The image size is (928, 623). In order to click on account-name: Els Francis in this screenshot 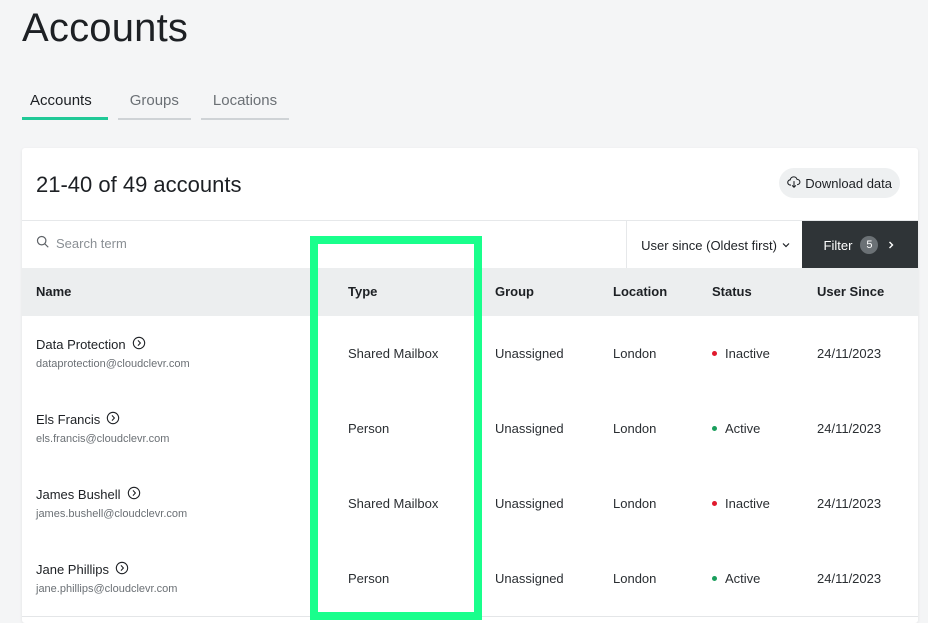, I will do `click(68, 419)`.